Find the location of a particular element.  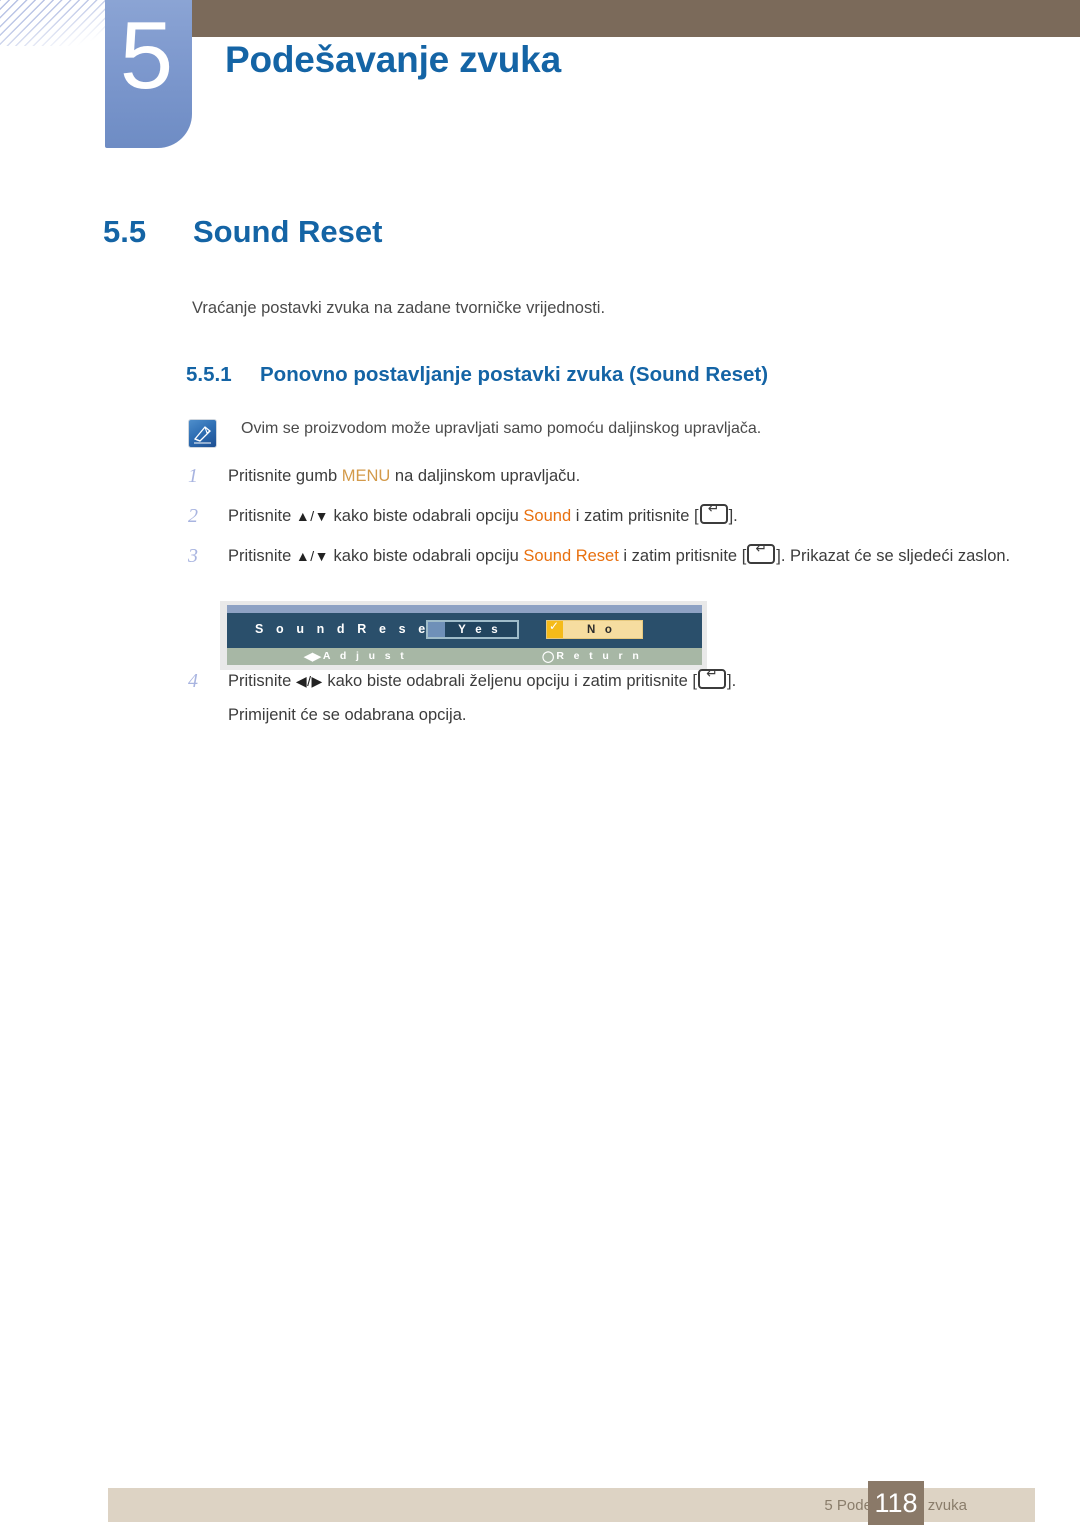

chapter-title: Podešavanje zvuka is located at coordinates (393, 59).